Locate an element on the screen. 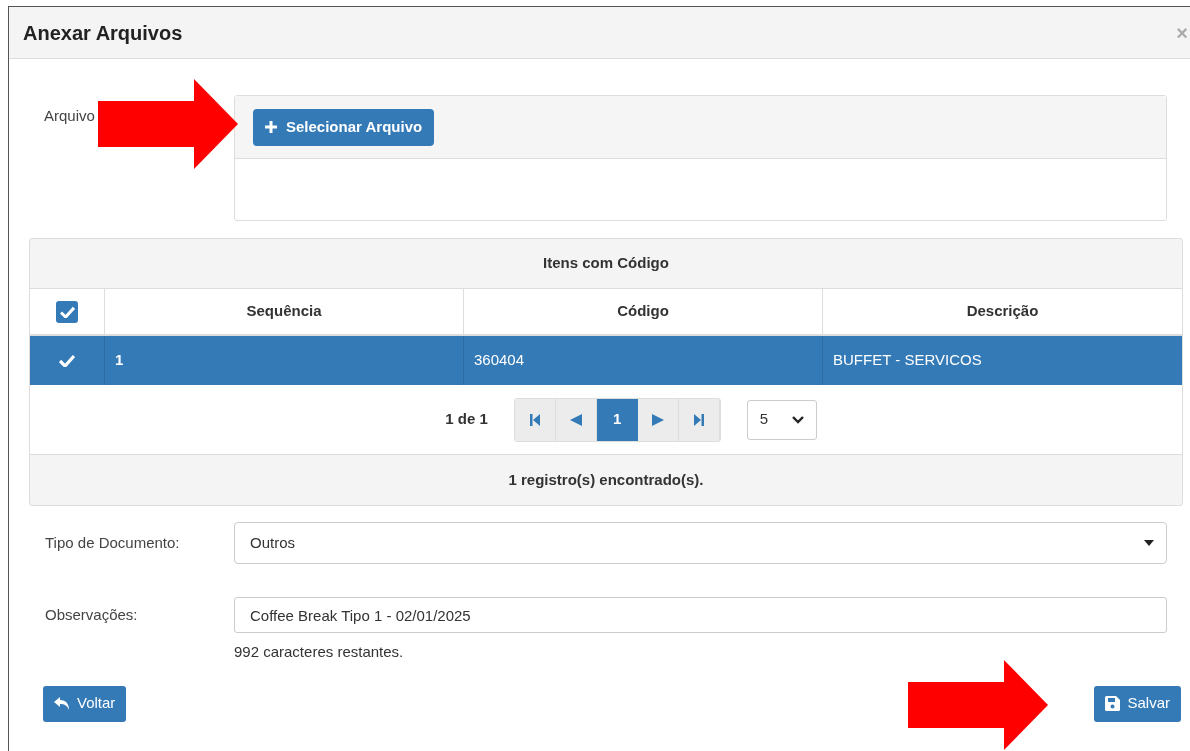  table-cell-text: 1 is located at coordinates (119, 360).